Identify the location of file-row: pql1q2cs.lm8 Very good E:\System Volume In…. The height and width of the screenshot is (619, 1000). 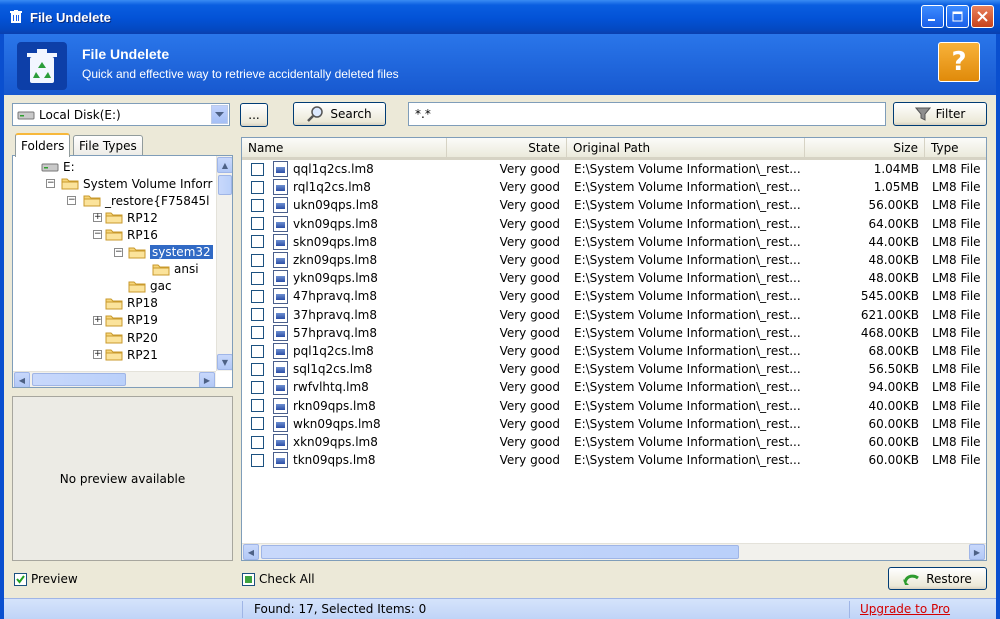
(614, 351).